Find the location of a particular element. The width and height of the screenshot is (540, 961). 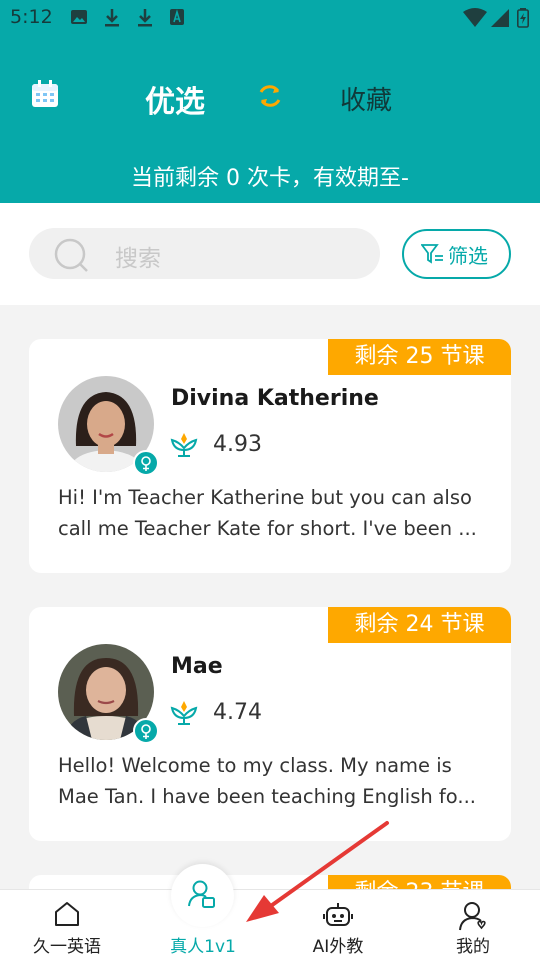

search-icon is located at coordinates (71, 255).